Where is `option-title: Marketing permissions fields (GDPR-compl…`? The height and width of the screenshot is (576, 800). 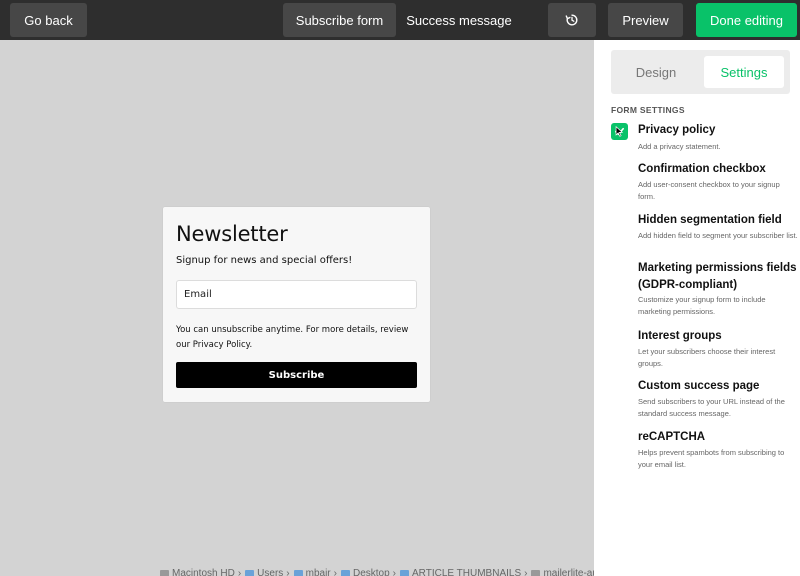 option-title: Marketing permissions fields (GDPR-compl… is located at coordinates (717, 276).